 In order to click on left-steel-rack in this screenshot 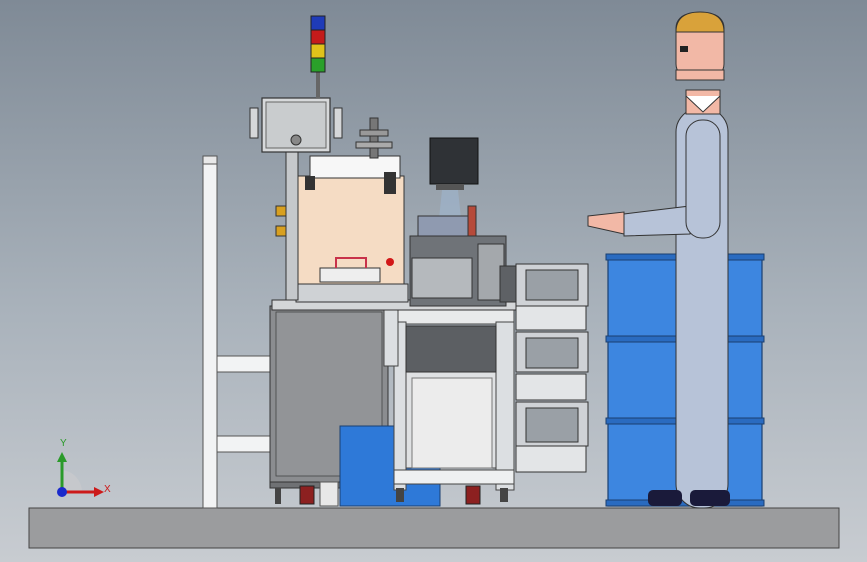, I will do `click(238, 332)`.